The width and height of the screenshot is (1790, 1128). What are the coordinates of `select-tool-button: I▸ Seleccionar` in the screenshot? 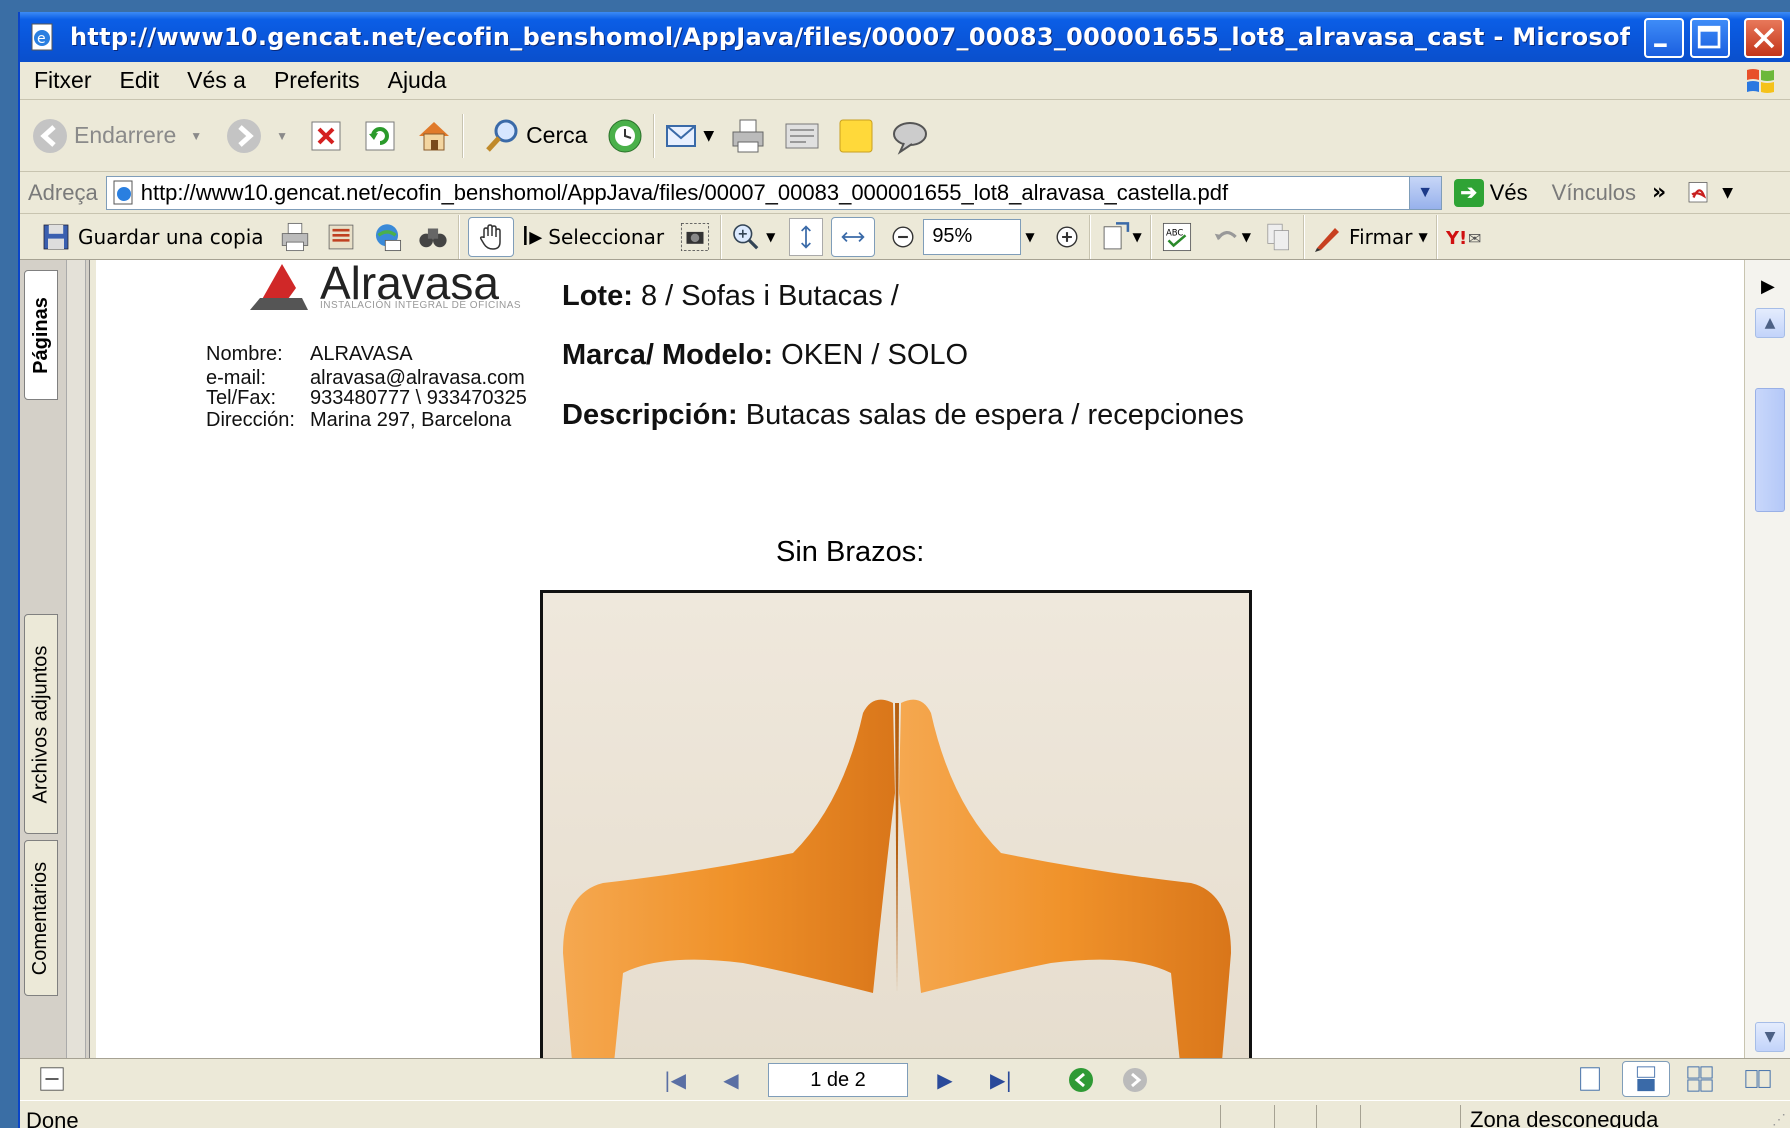 It's located at (593, 237).